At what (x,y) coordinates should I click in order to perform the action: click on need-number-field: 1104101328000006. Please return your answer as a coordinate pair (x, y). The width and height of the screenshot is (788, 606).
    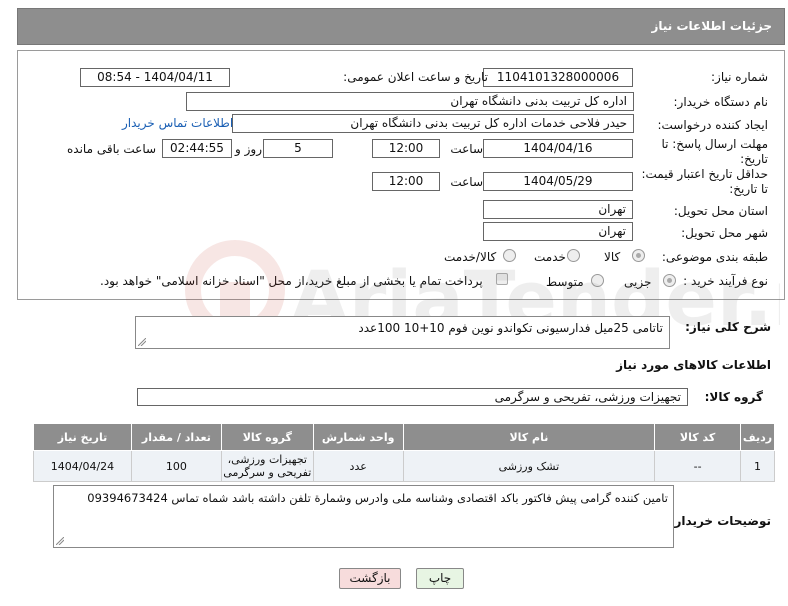
    Looking at the image, I should click on (558, 77).